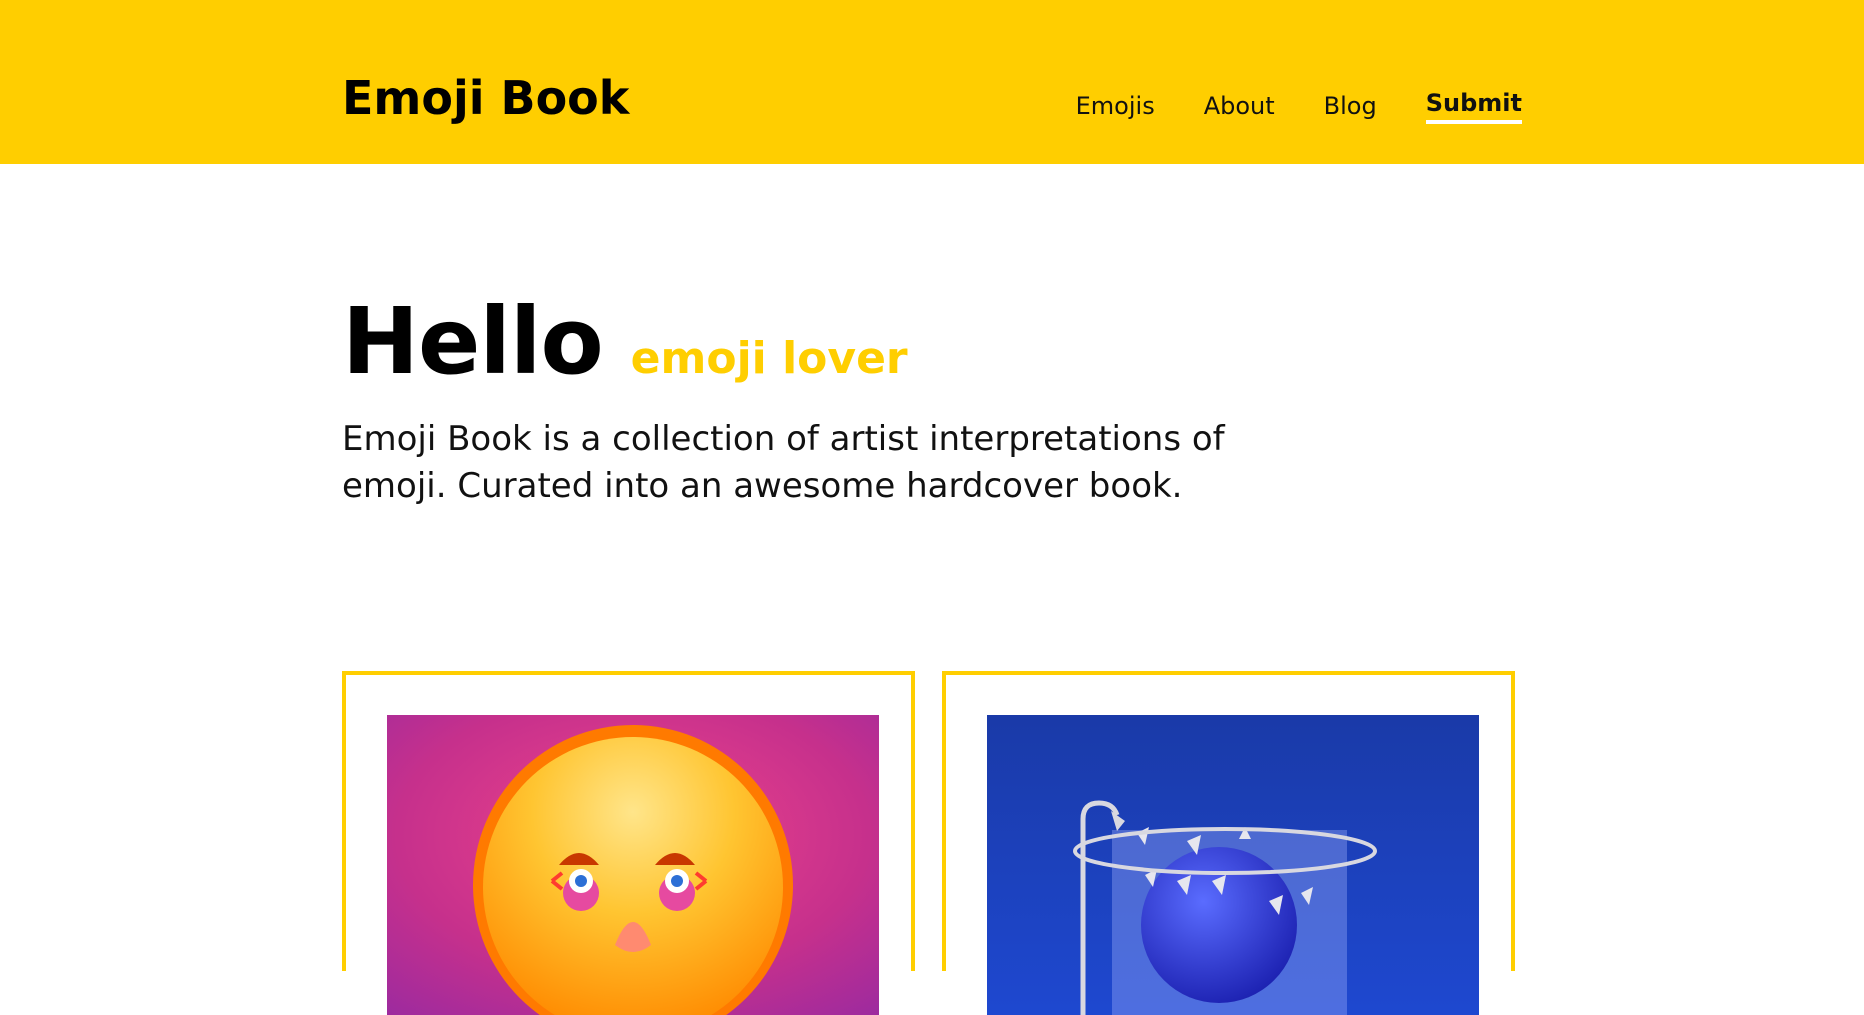 The height and width of the screenshot is (1015, 1864). What do you see at coordinates (1239, 106) in the screenshot?
I see `nav-about: About` at bounding box center [1239, 106].